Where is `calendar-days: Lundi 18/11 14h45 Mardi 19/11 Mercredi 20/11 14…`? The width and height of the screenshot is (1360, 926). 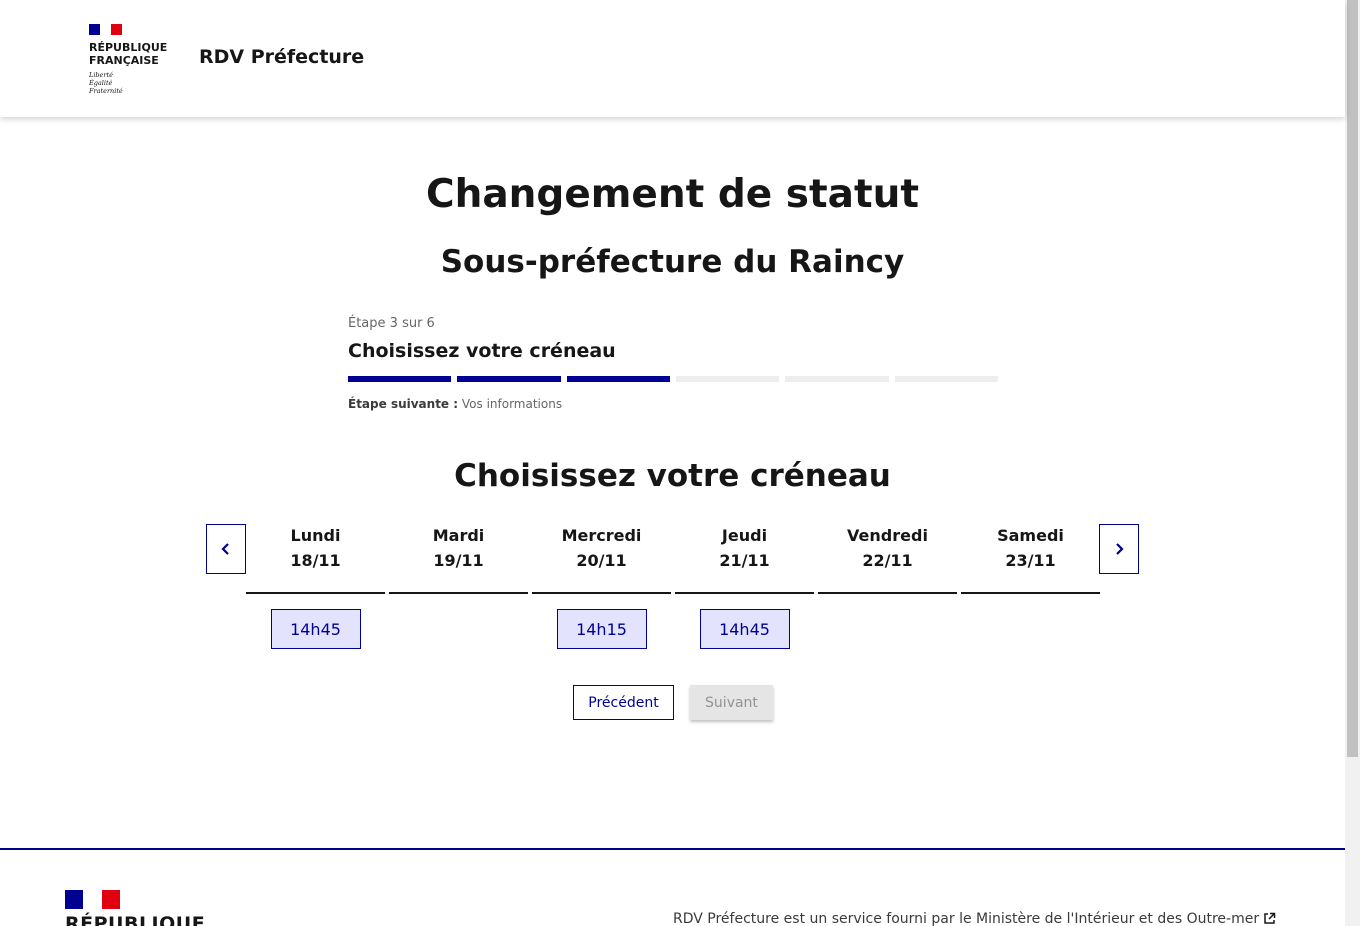
calendar-days: Lundi 18/11 14h45 Mardi 19/11 Mercredi 20/11 14… is located at coordinates (673, 586).